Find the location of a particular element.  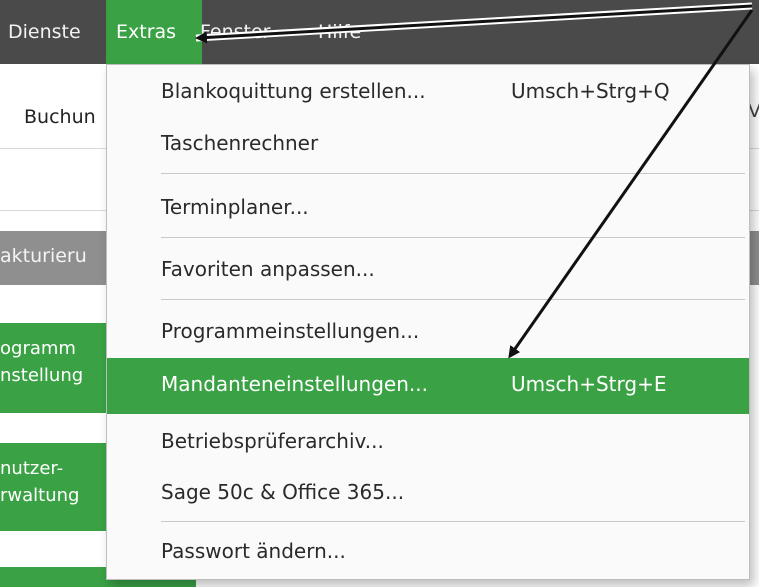

program-settings-line2: nstellung is located at coordinates (42, 375).